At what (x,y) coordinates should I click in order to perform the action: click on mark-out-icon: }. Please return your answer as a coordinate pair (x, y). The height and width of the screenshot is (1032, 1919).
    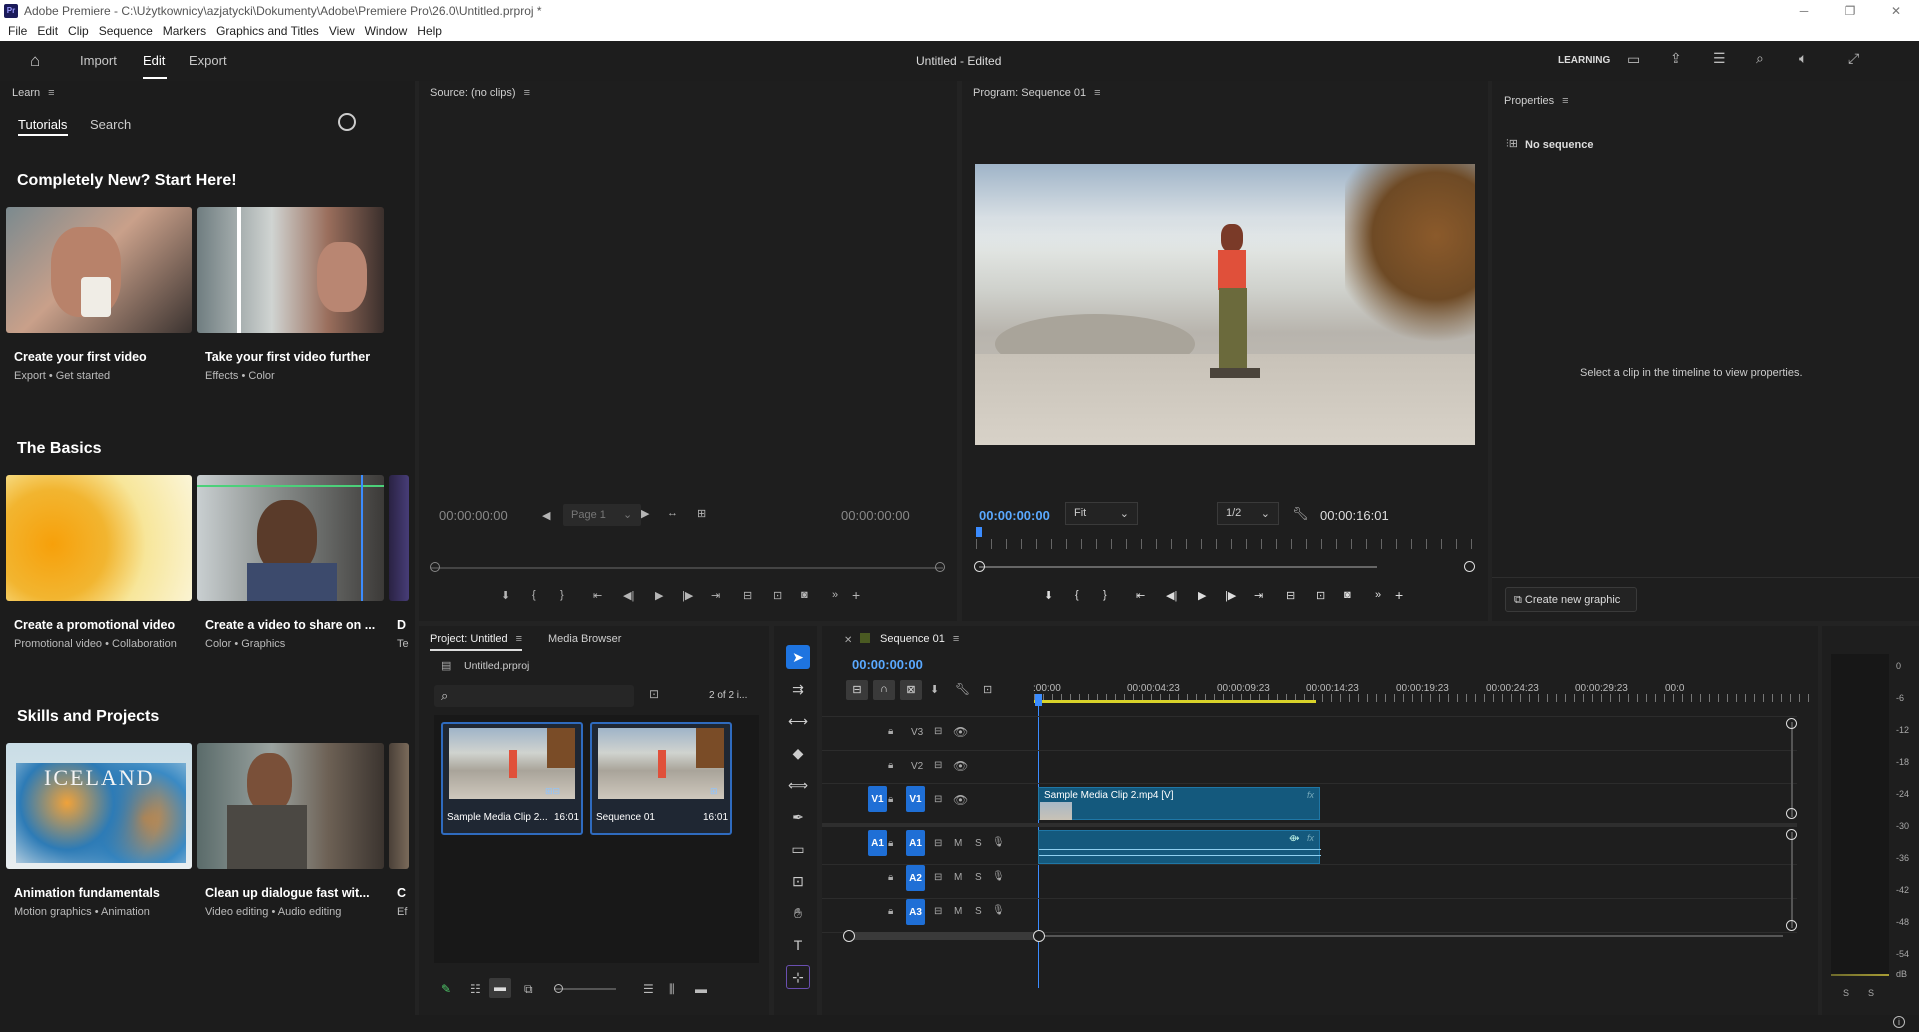
    Looking at the image, I should click on (562, 595).